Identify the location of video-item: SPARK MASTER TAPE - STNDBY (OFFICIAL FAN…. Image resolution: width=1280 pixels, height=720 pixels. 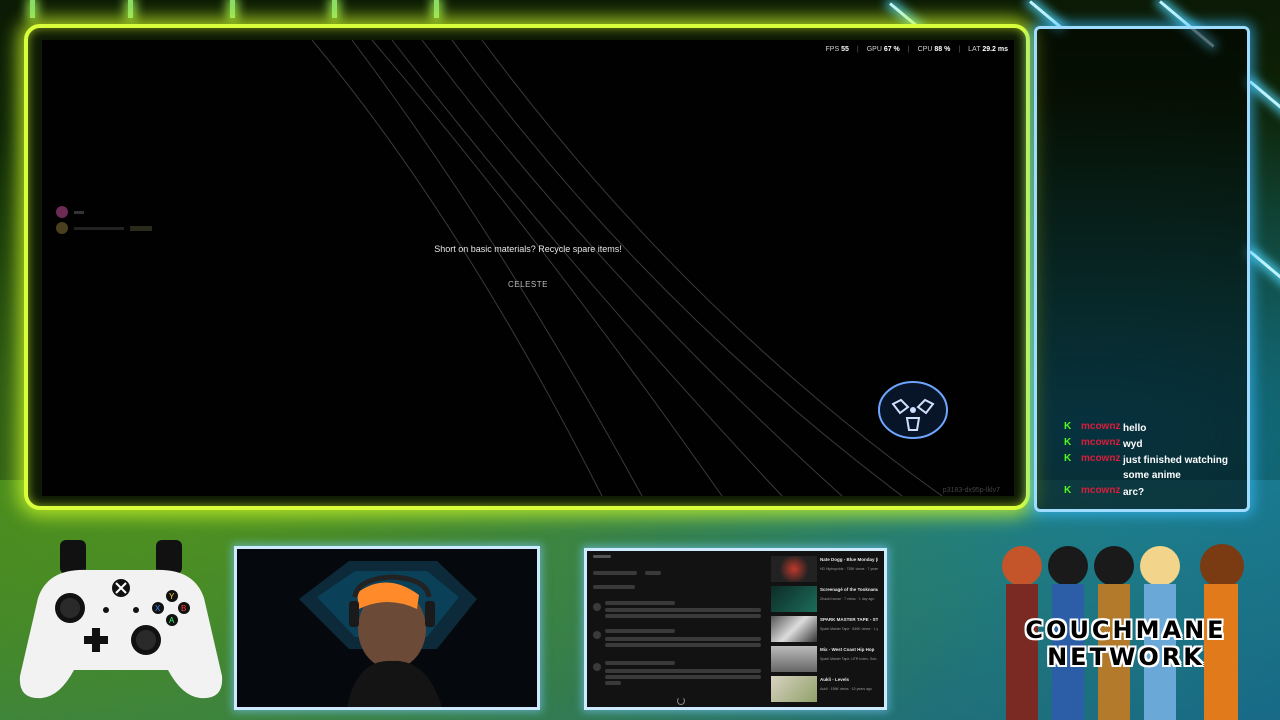
(827, 630).